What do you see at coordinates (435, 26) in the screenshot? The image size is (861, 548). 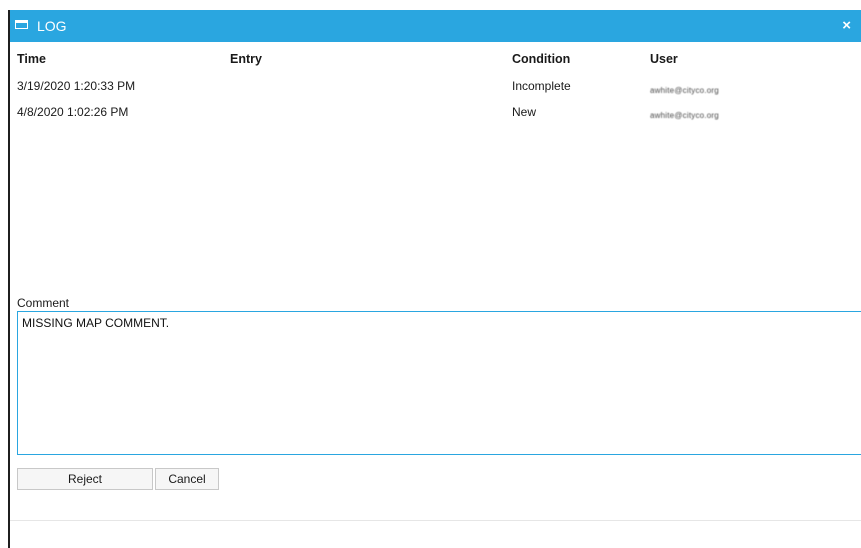 I see `title-bar: LOG ×` at bounding box center [435, 26].